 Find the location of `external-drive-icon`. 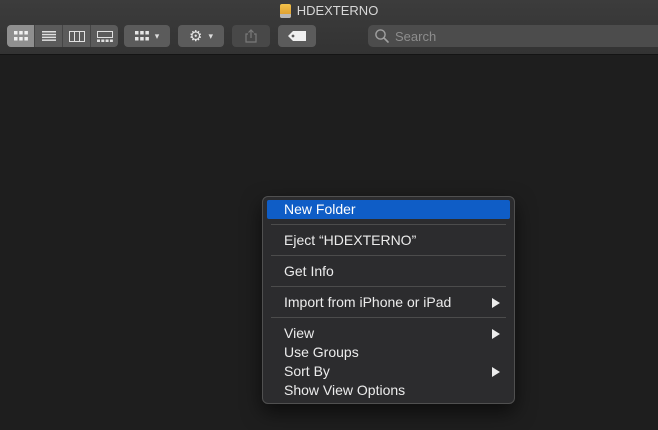

external-drive-icon is located at coordinates (285, 10).